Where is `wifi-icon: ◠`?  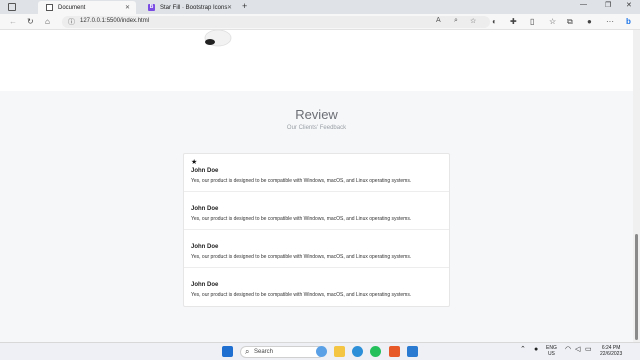
wifi-icon: ◠ is located at coordinates (568, 349).